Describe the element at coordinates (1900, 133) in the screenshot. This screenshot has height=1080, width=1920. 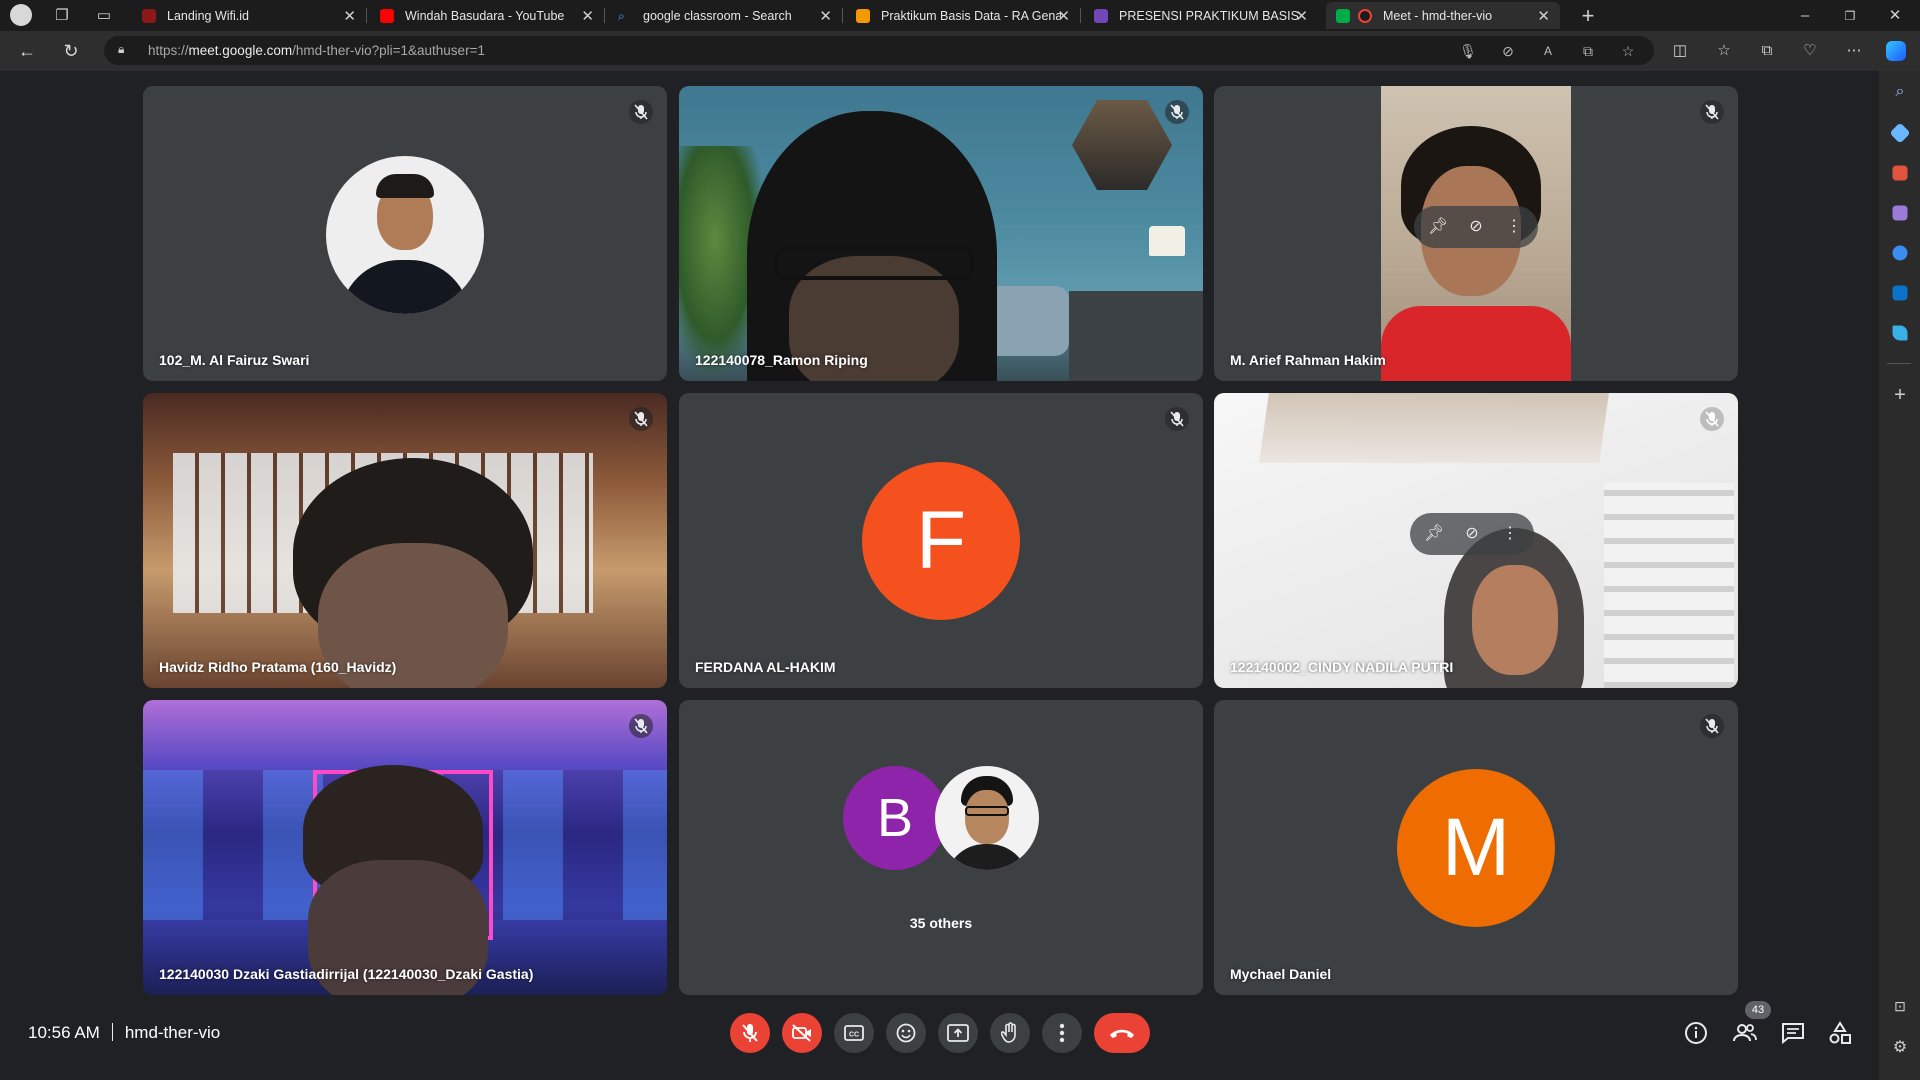
I see `shopping-tag-icon` at that location.